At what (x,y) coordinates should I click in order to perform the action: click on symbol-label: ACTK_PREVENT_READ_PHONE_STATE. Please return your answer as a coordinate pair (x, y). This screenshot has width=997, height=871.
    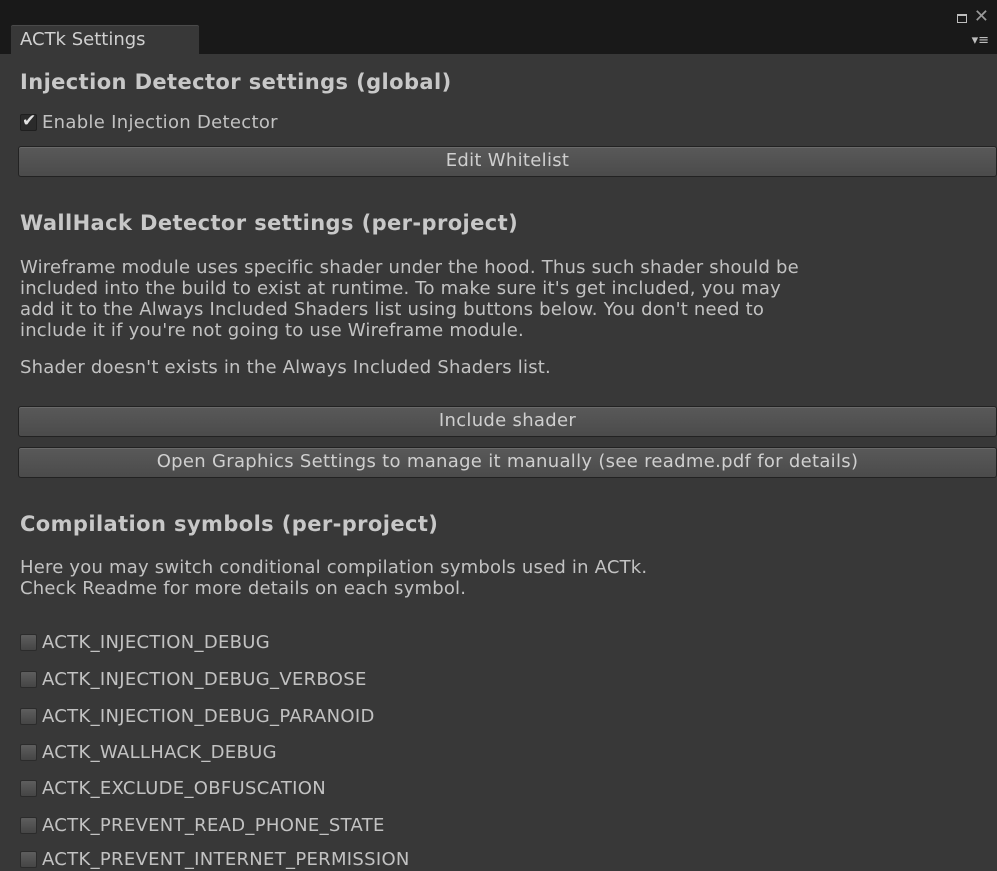
    Looking at the image, I should click on (213, 825).